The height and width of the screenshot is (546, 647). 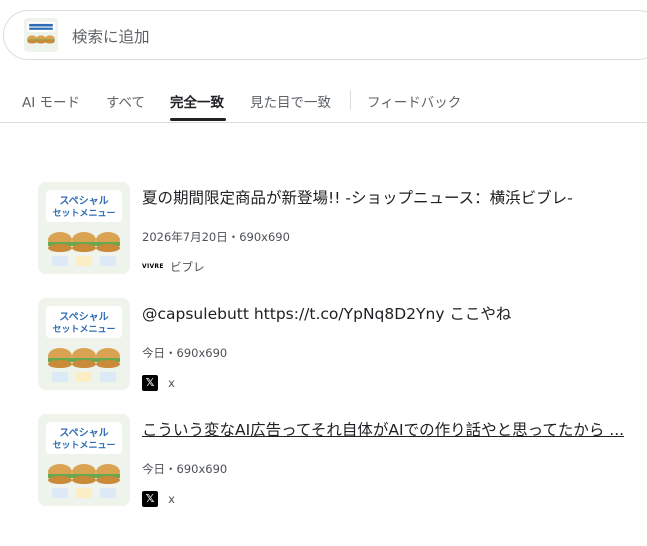 I want to click on vivre-logo-icon: VIVRE, so click(x=153, y=266).